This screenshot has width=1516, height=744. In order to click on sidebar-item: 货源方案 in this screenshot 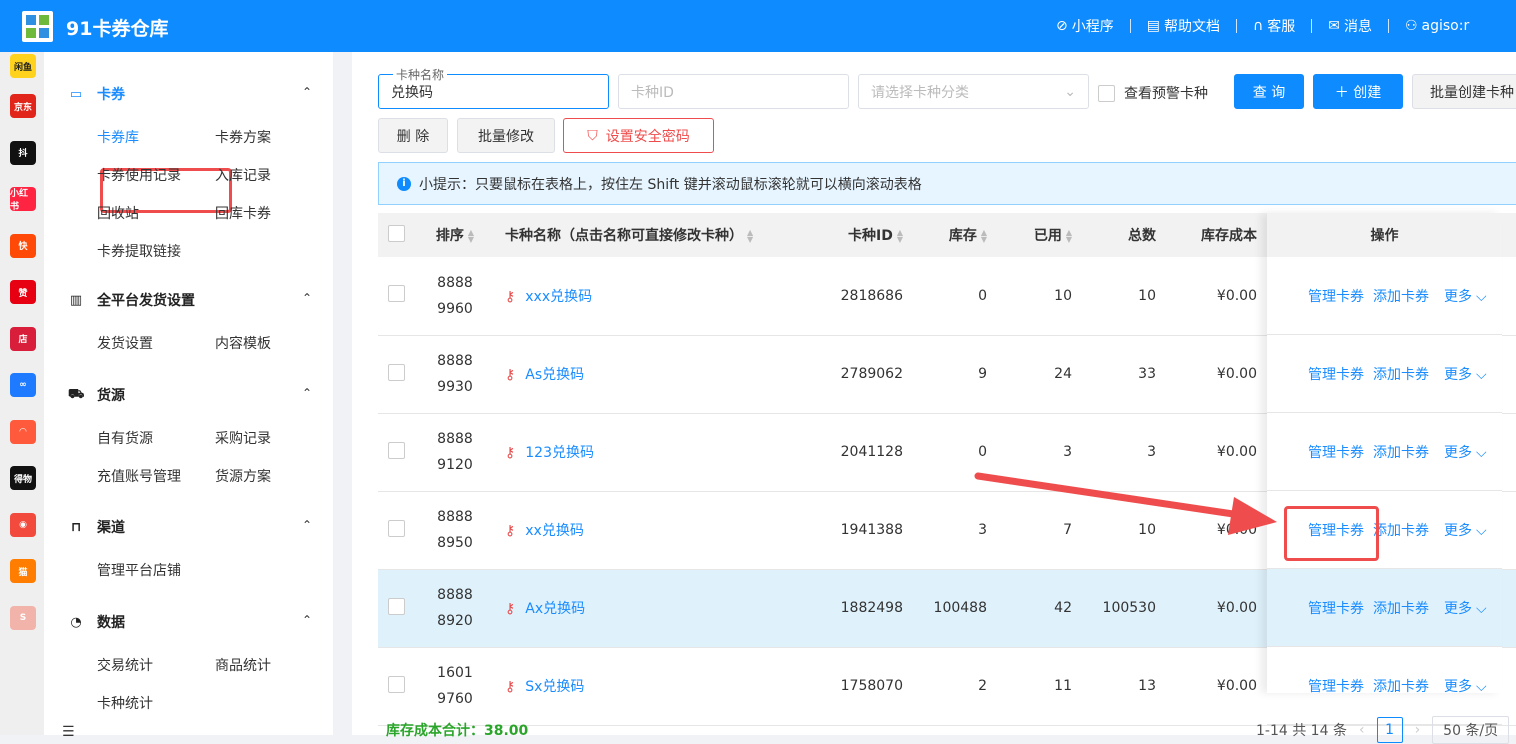, I will do `click(243, 476)`.